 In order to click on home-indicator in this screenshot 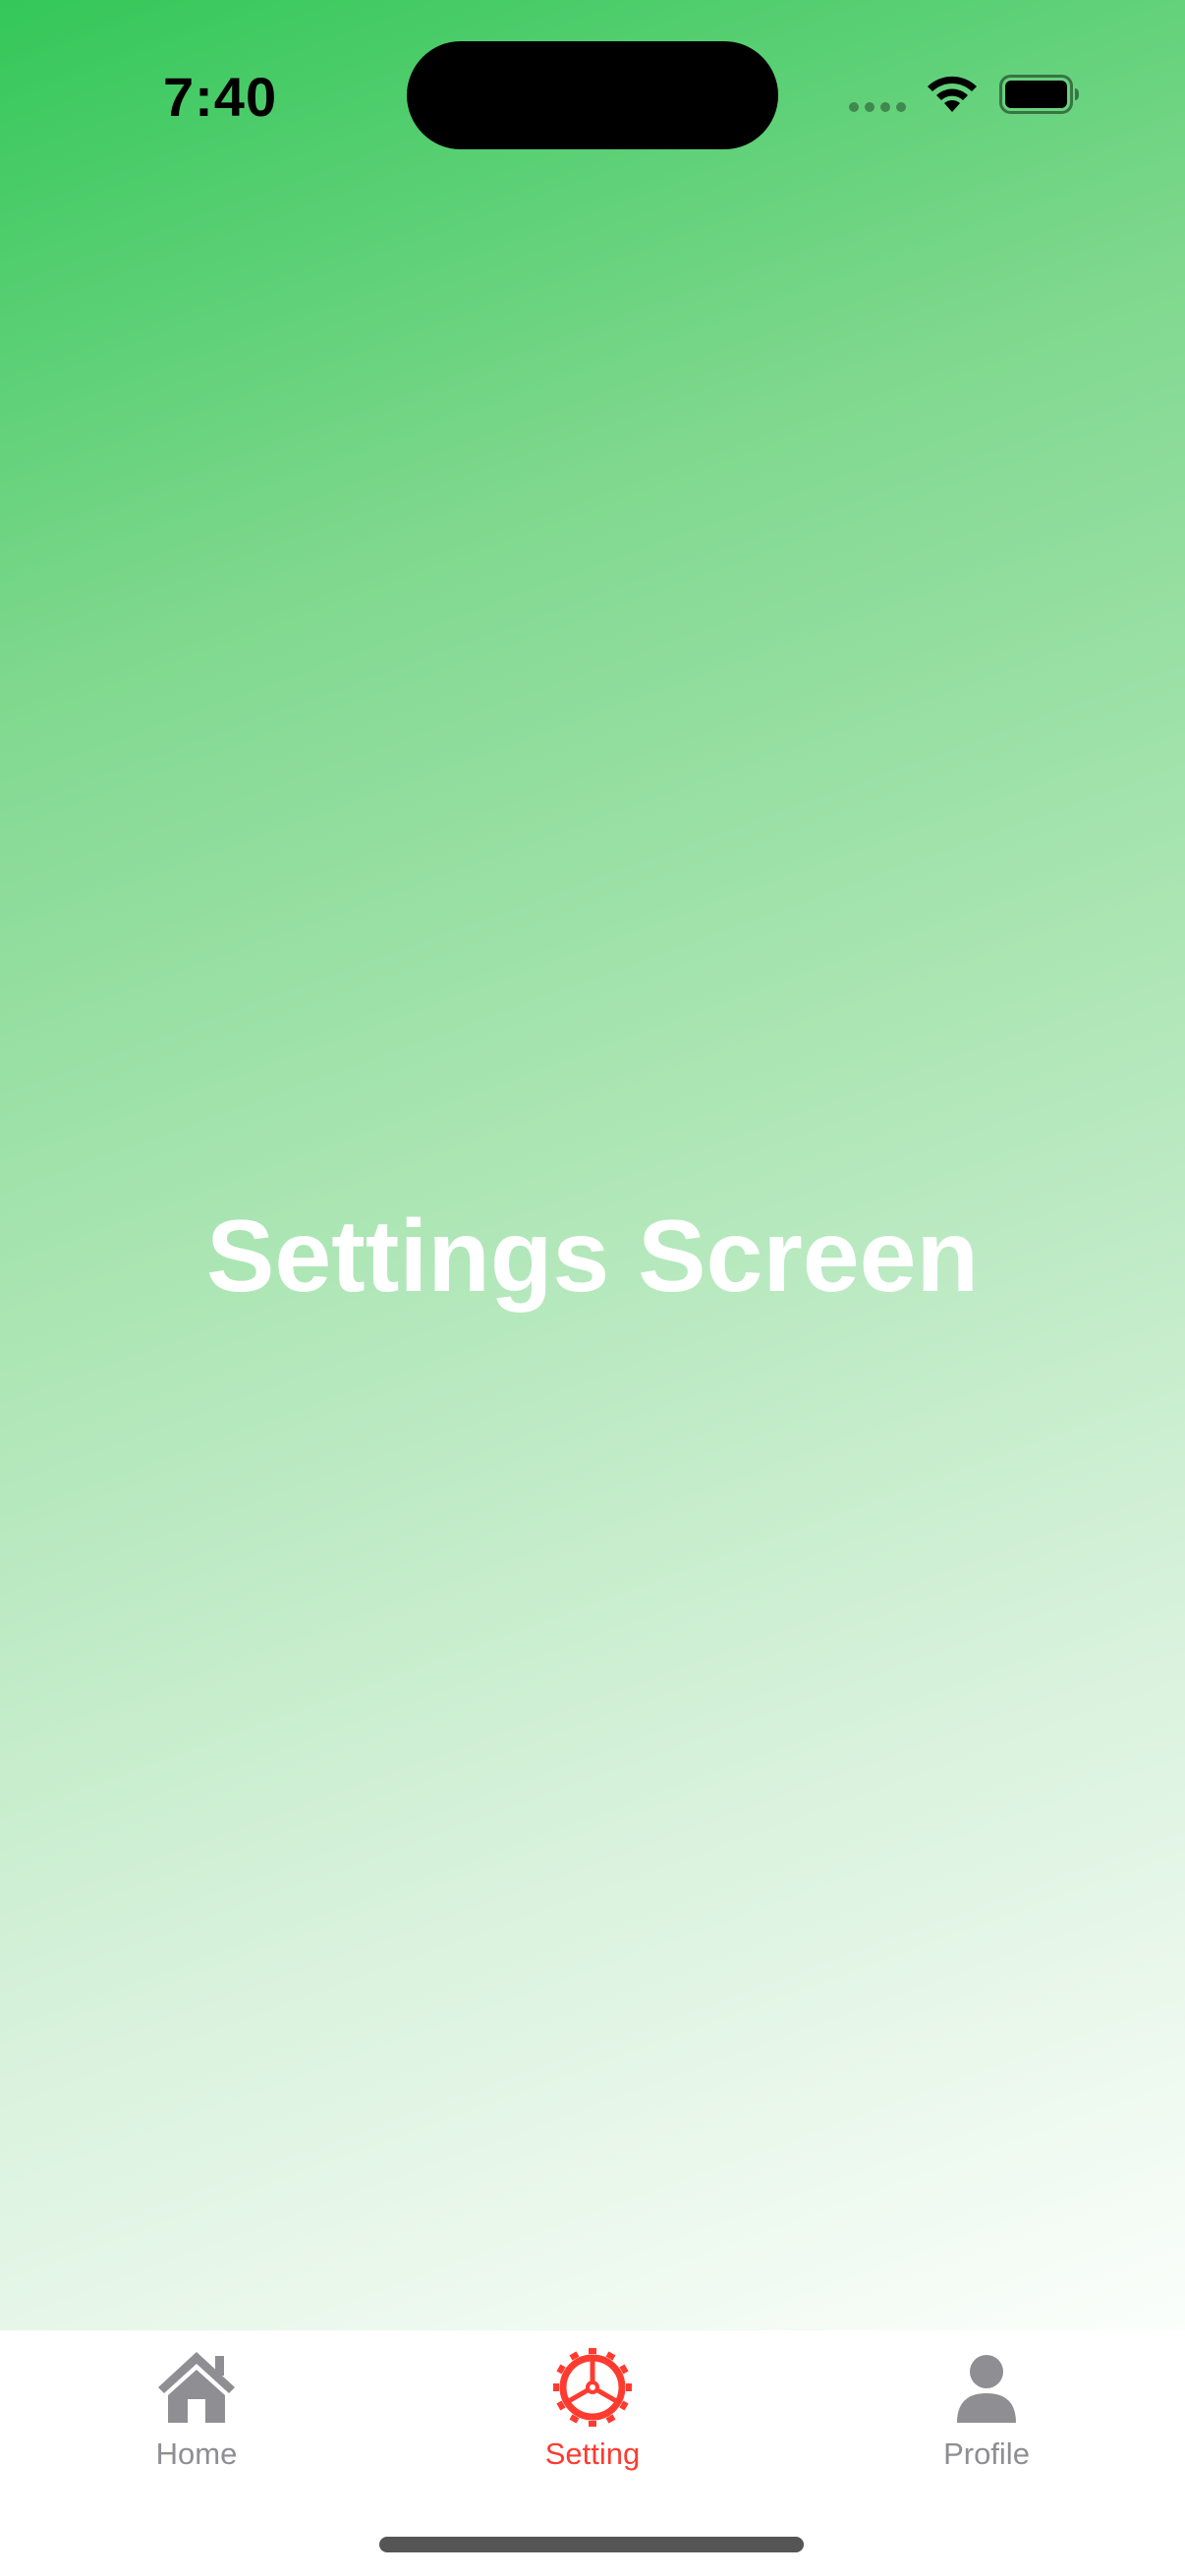, I will do `click(592, 2544)`.